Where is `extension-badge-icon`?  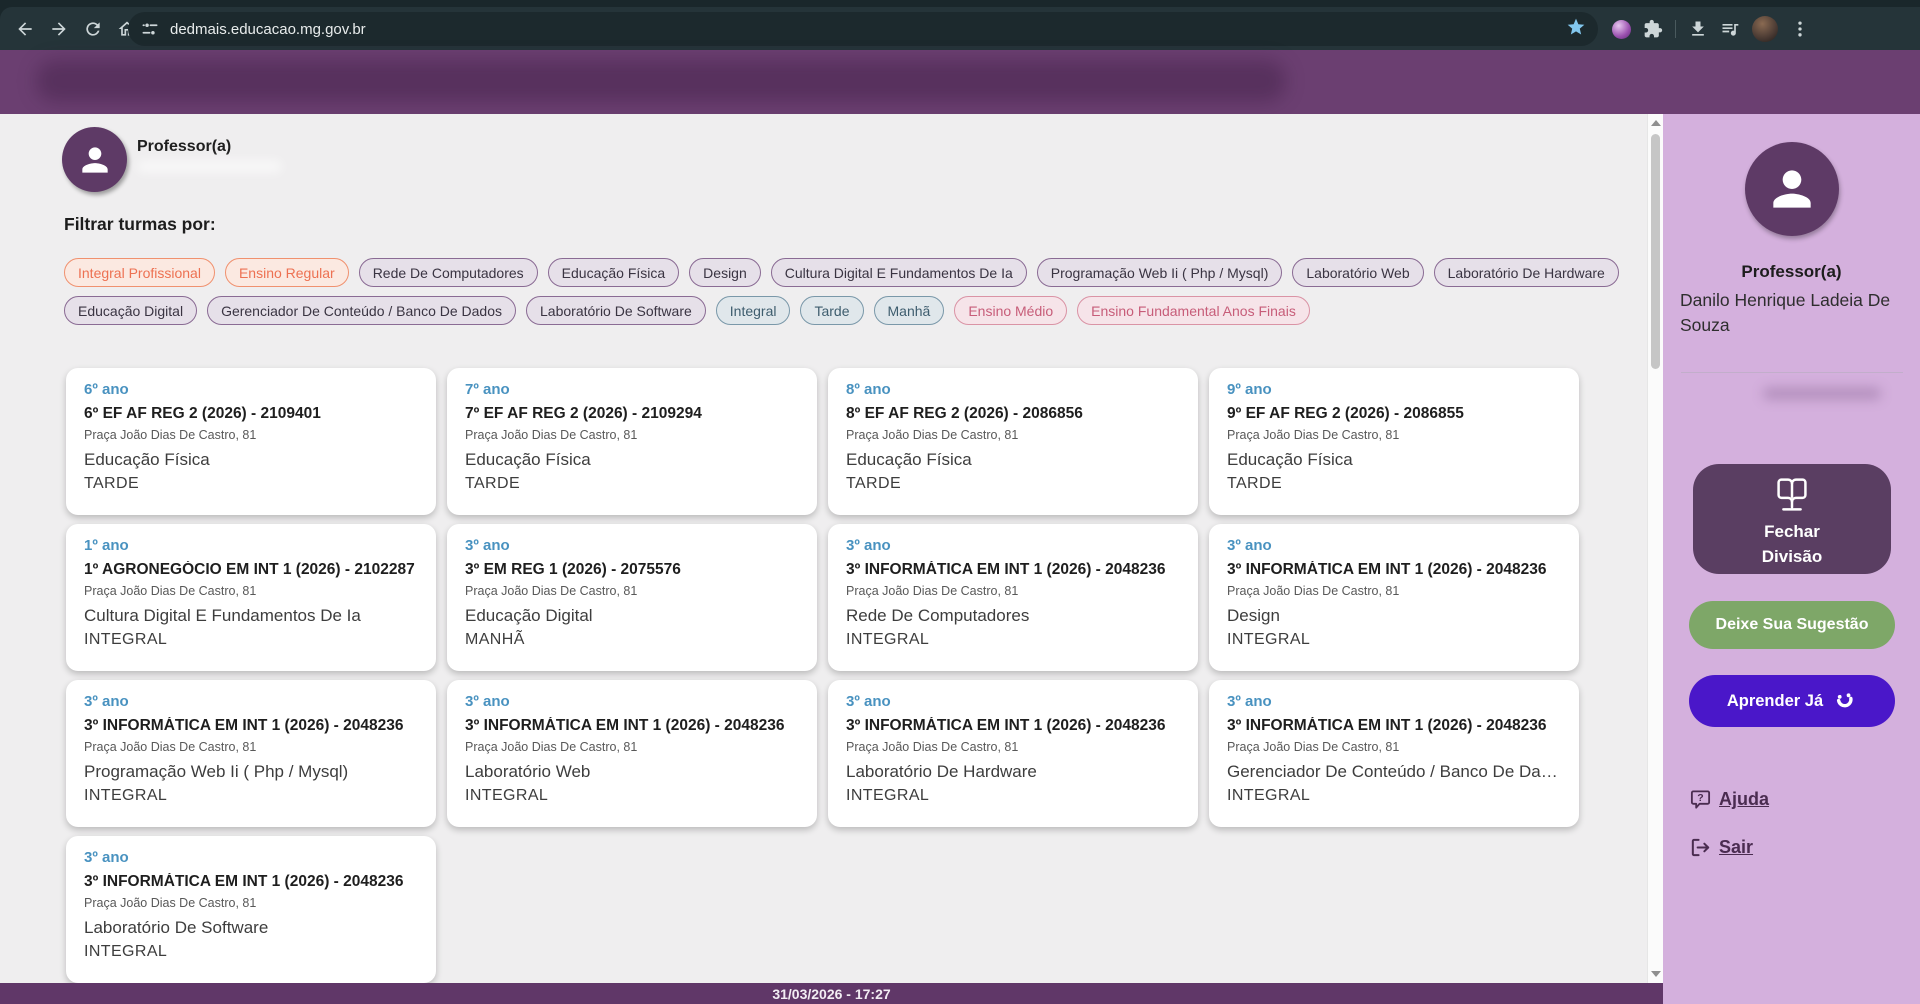 extension-badge-icon is located at coordinates (1621, 29).